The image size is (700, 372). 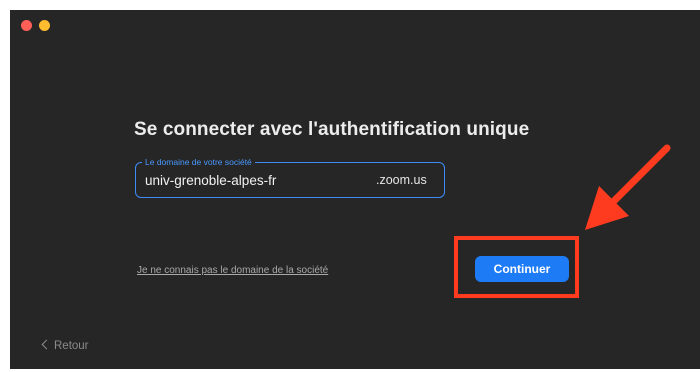 I want to click on back-button: Retour, so click(x=65, y=345).